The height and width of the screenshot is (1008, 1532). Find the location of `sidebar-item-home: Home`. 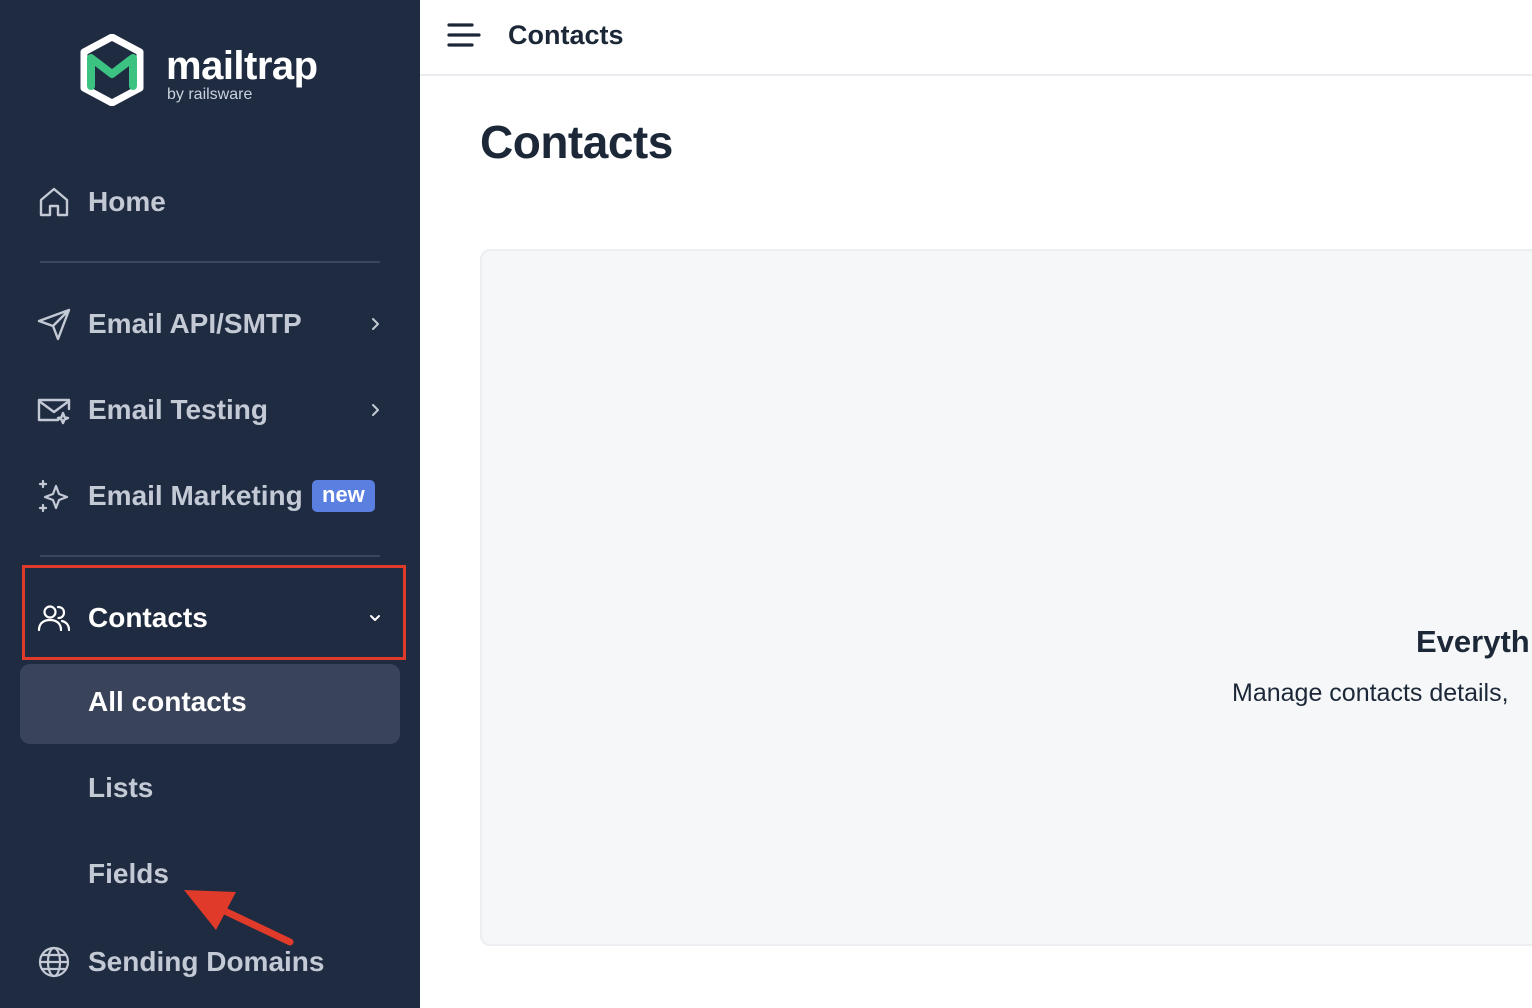

sidebar-item-home: Home is located at coordinates (210, 202).